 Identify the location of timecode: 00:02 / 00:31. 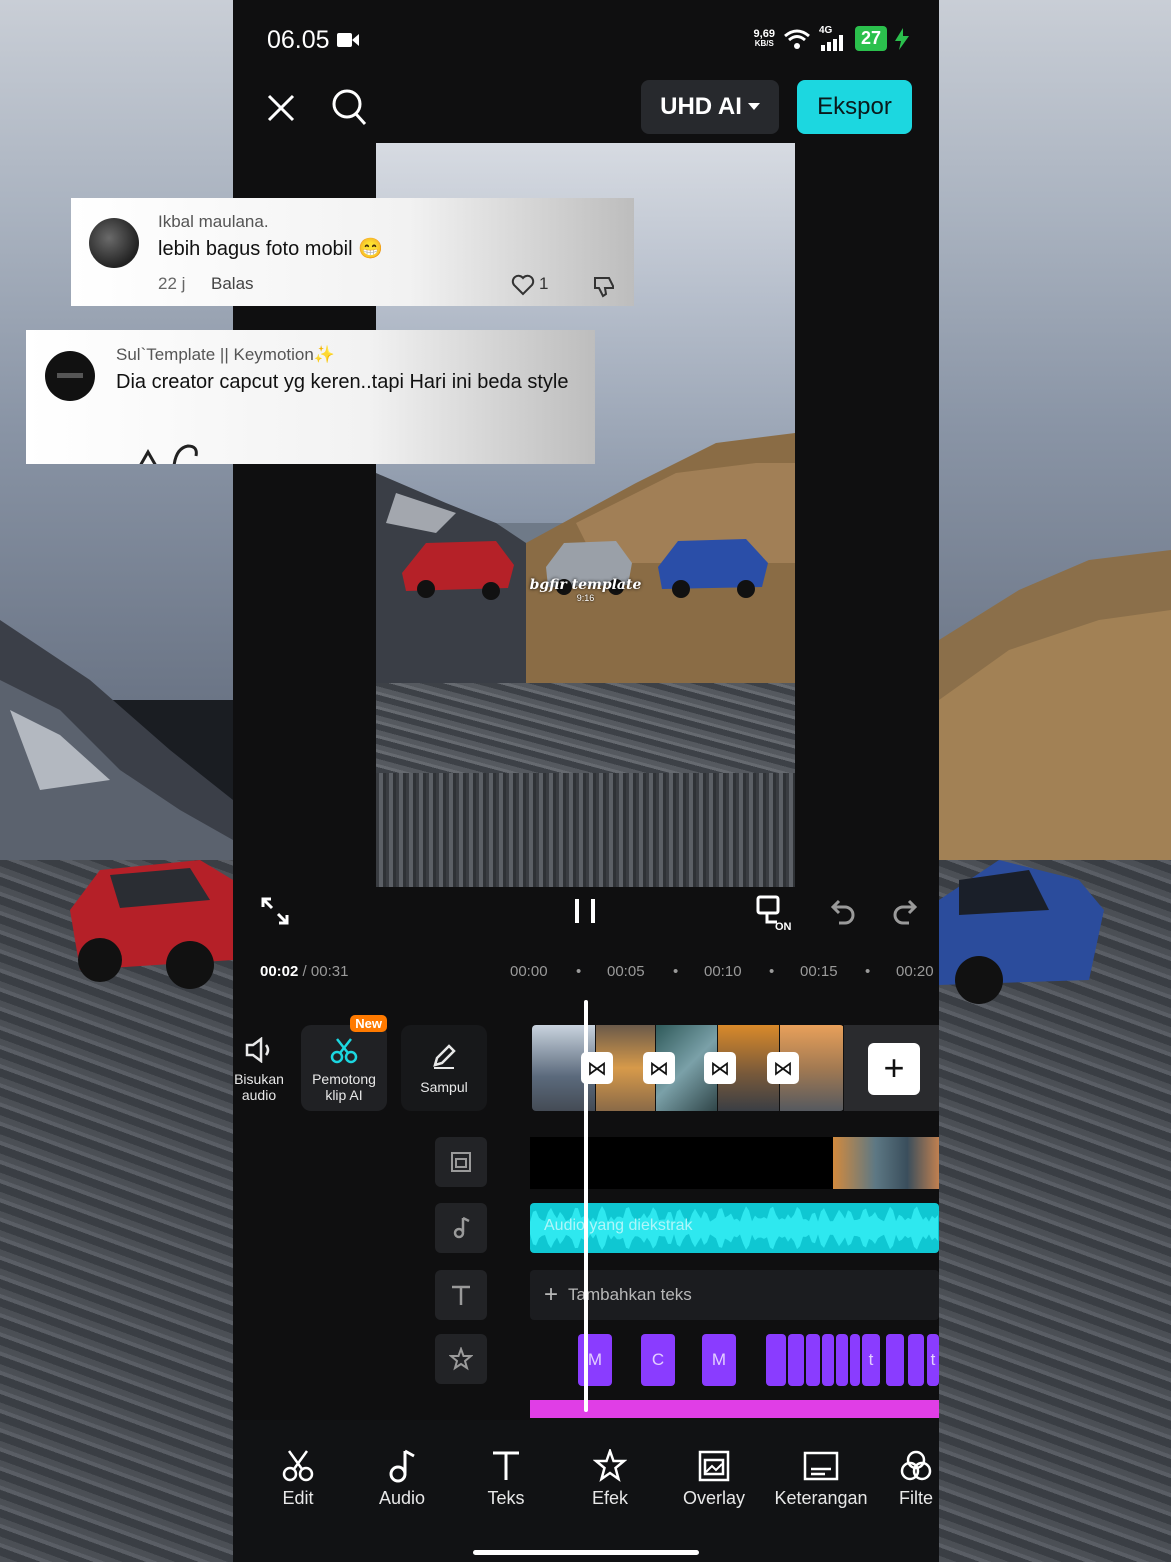
(304, 971).